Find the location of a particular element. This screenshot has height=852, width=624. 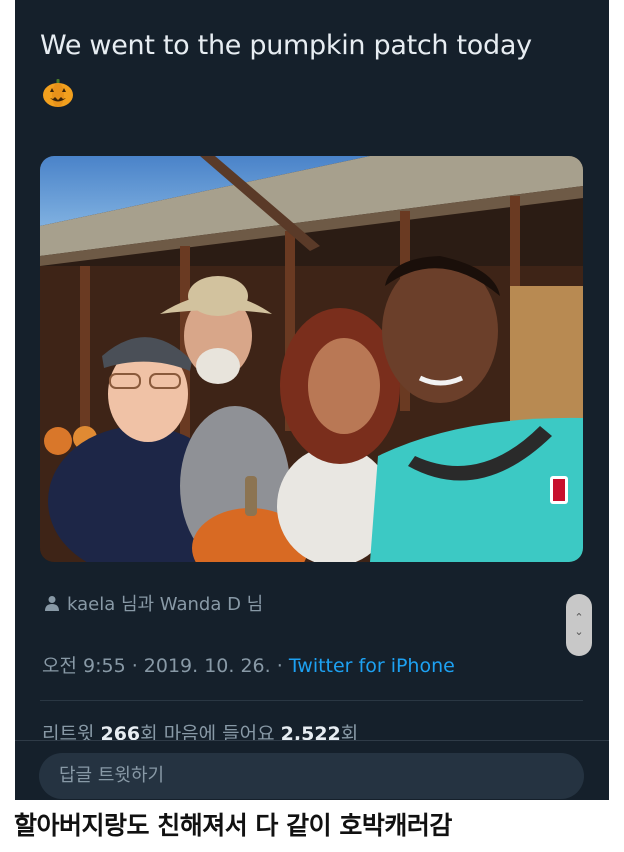

tweet-time-date: 오전 9:55 · 2019. 10. 26. · is located at coordinates (165, 666).